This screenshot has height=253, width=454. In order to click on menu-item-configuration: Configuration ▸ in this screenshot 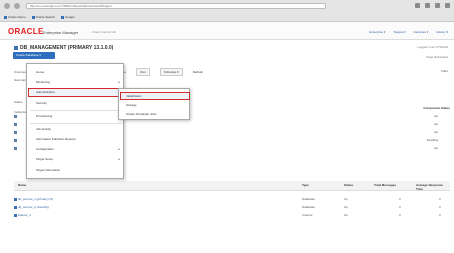, I will do `click(76, 149)`.